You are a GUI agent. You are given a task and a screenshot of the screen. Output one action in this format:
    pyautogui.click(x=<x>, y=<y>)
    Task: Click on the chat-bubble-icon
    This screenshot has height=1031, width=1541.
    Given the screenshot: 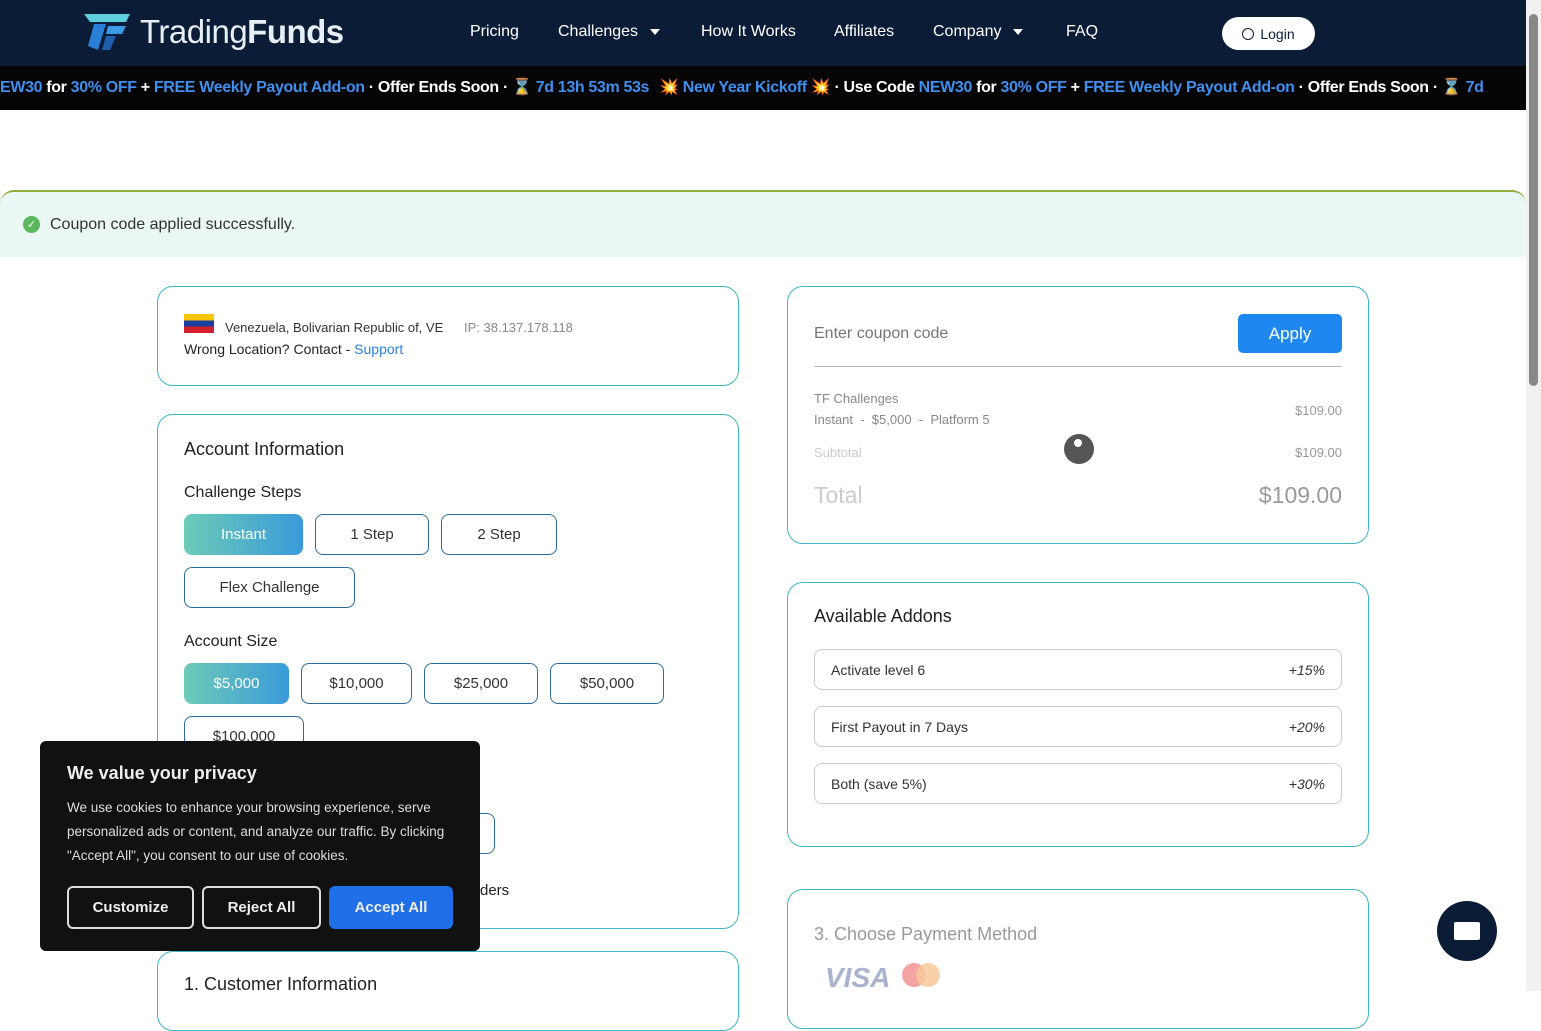 What is the action you would take?
    pyautogui.click(x=1467, y=931)
    